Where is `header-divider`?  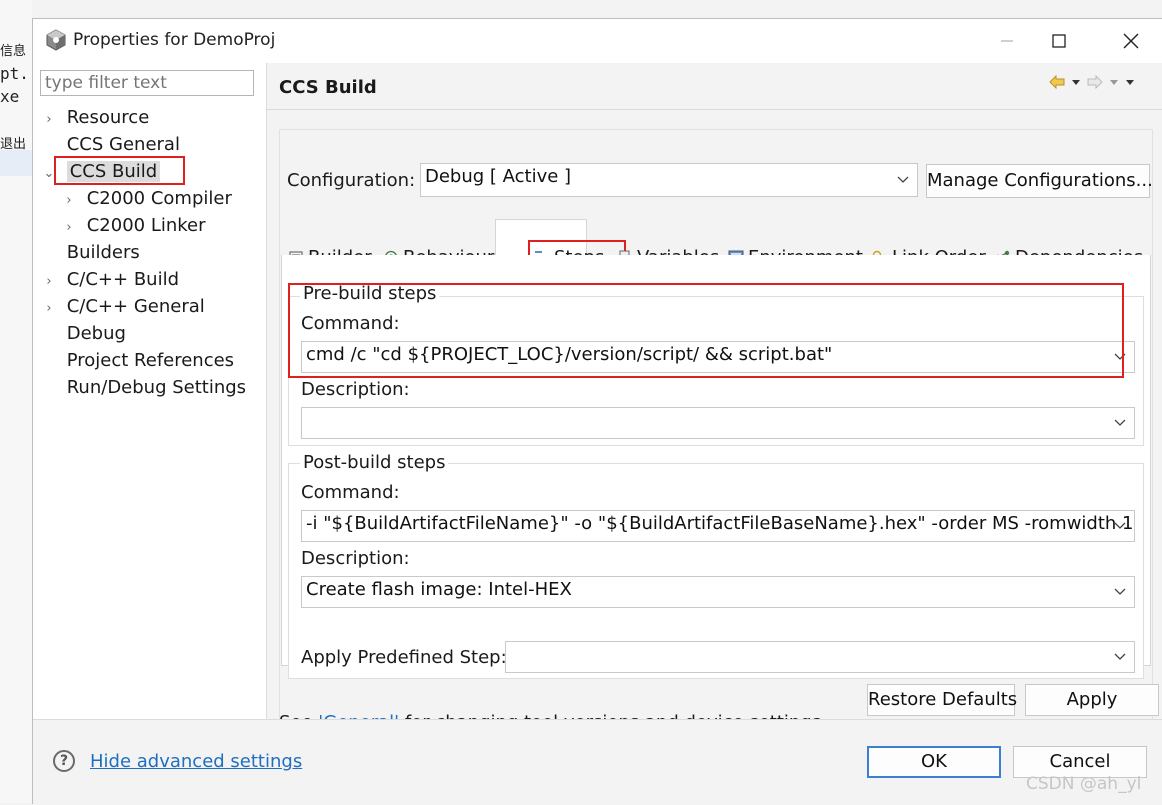
header-divider is located at coordinates (714, 109).